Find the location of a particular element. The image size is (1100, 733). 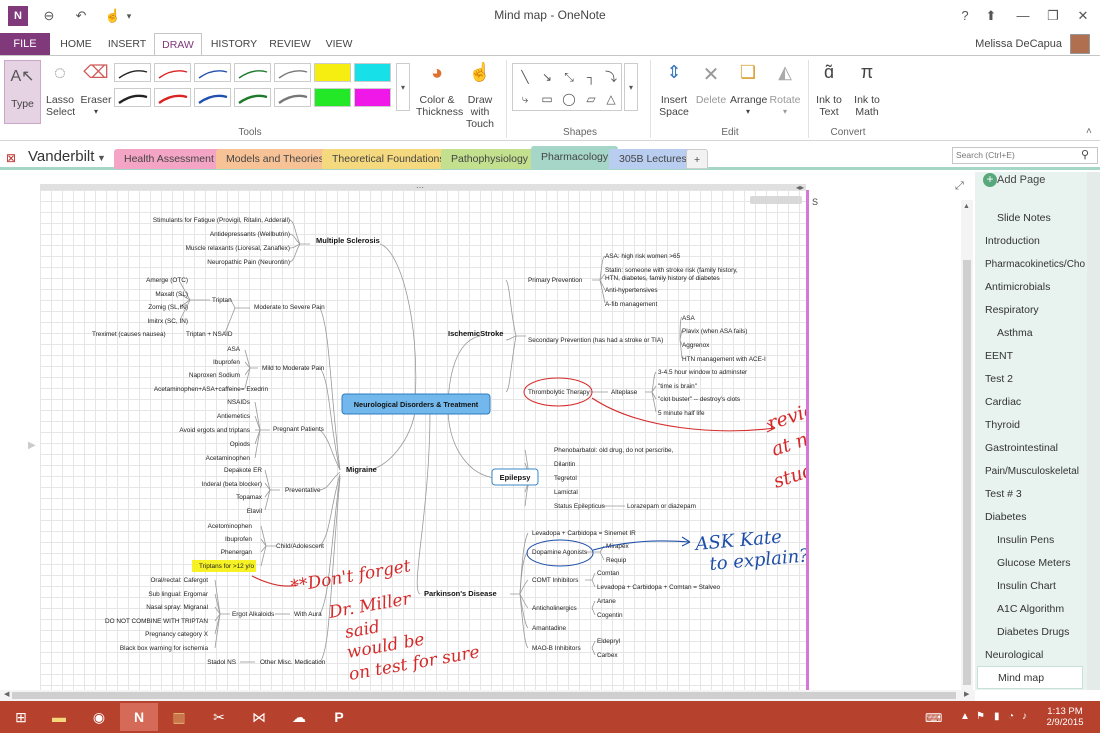

arrange-button: ❏ Arrange ▾ is located at coordinates (748, 90).